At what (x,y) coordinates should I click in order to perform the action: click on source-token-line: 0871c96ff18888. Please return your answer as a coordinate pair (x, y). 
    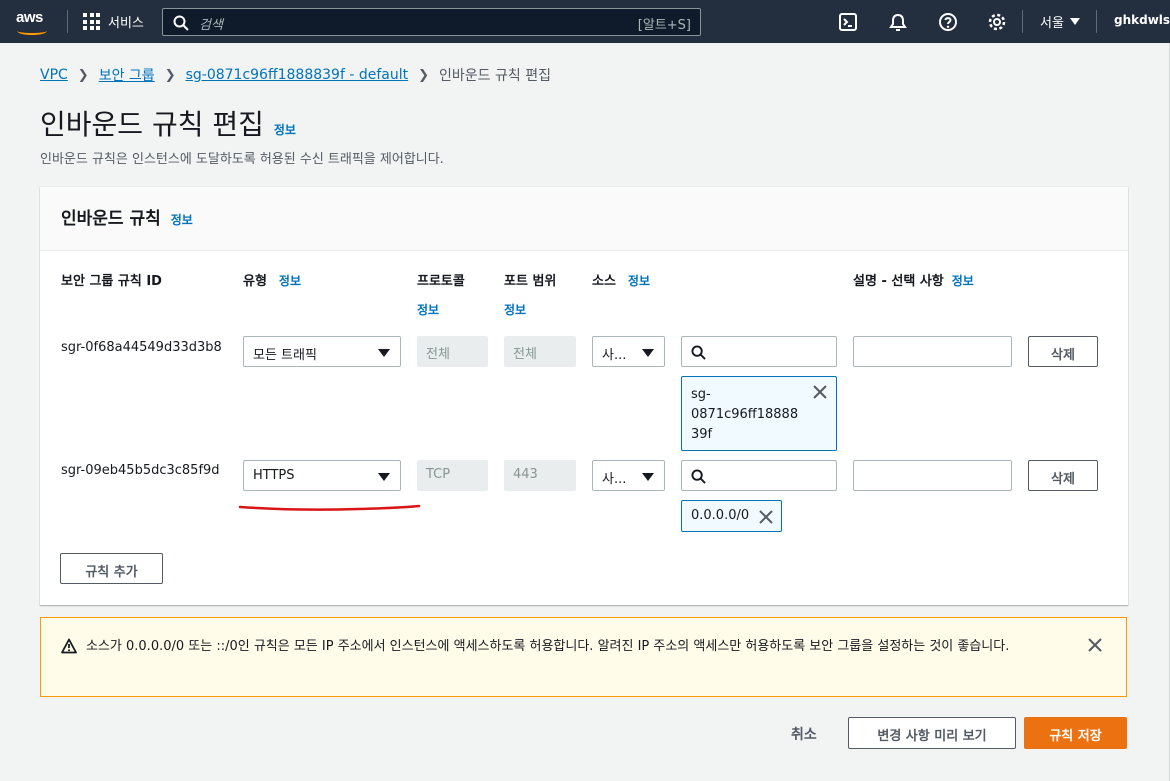
    Looking at the image, I should click on (745, 414).